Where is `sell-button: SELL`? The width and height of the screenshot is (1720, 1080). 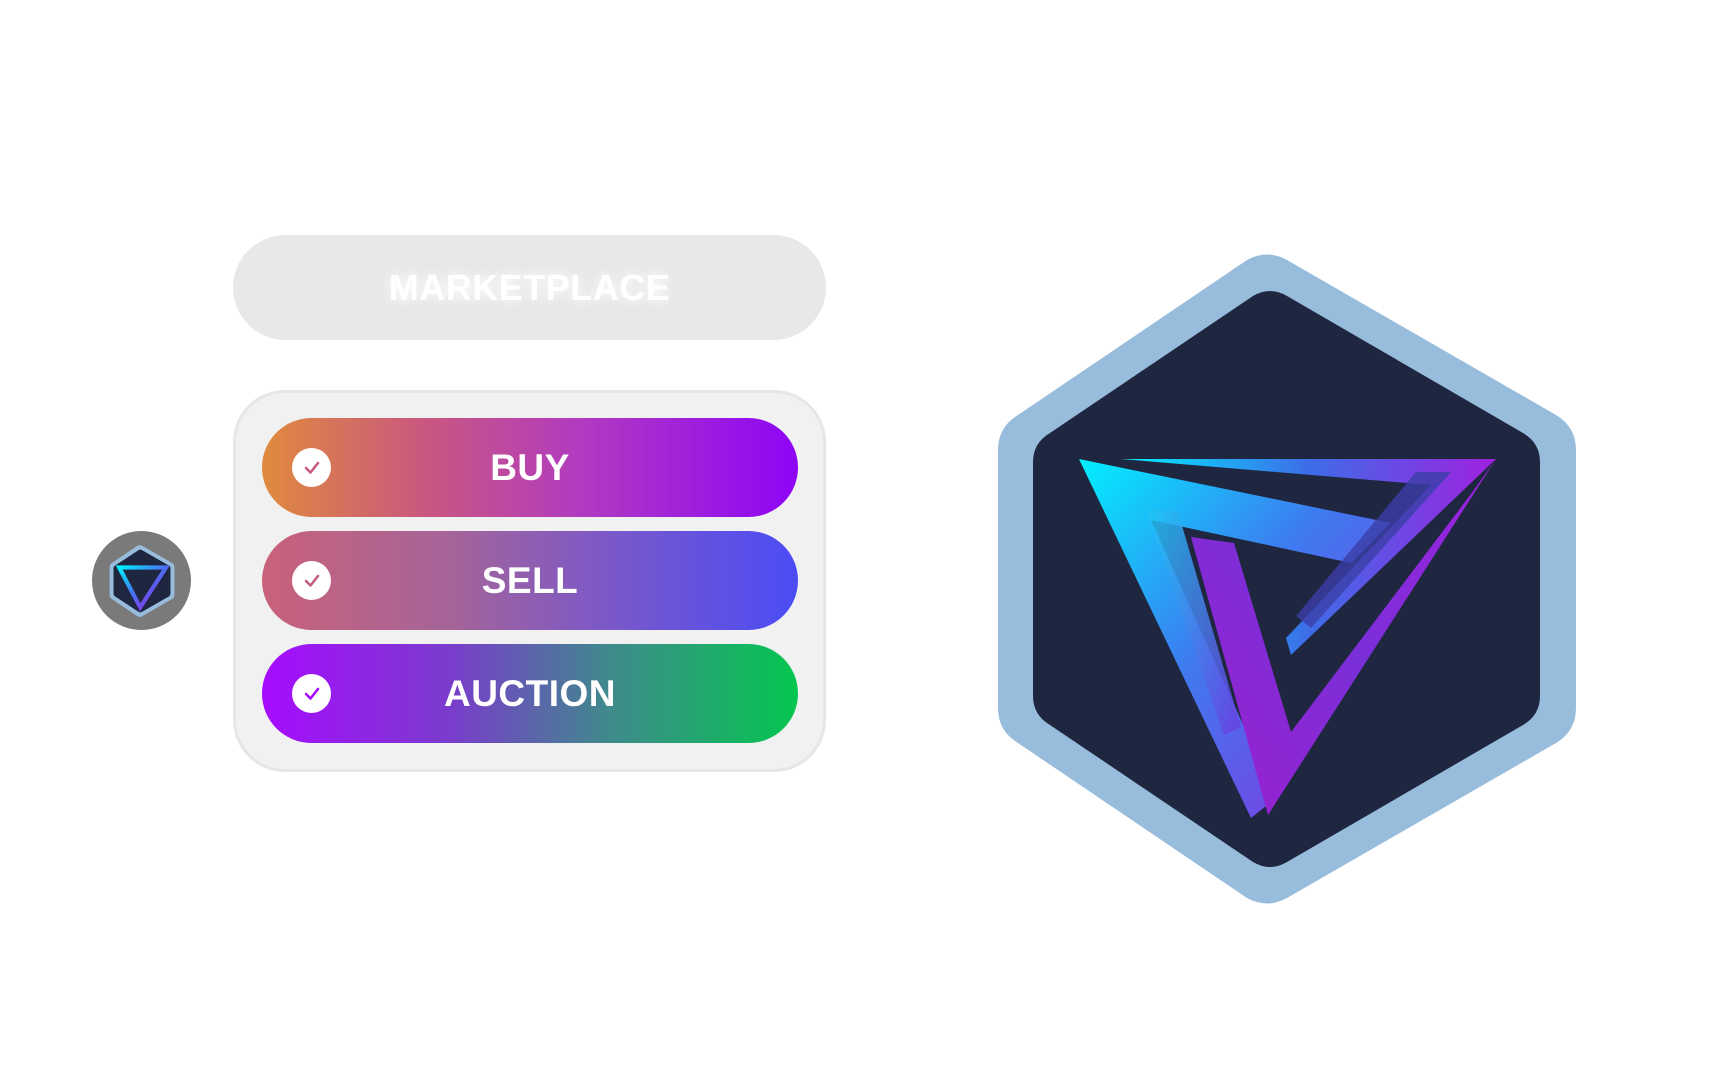
sell-button: SELL is located at coordinates (530, 580).